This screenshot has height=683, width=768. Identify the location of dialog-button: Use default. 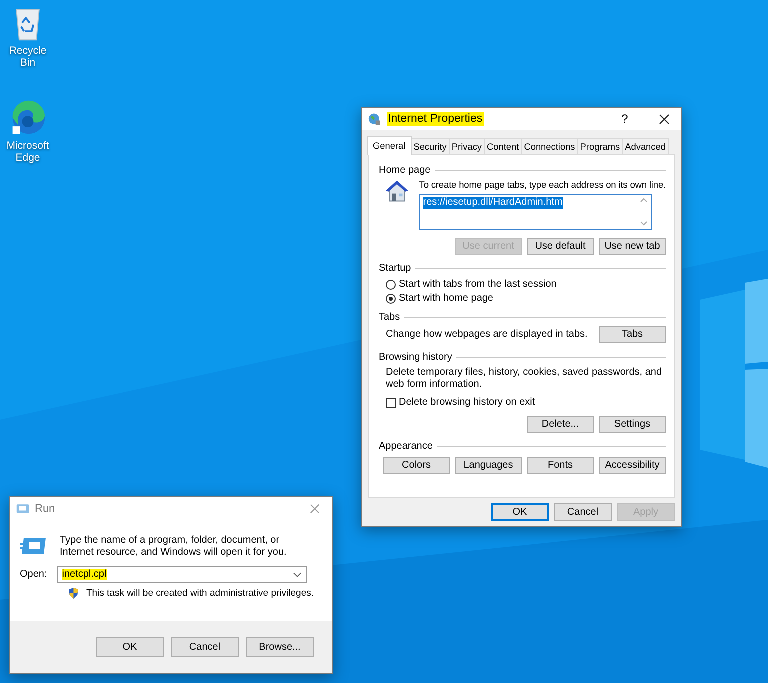
(560, 246).